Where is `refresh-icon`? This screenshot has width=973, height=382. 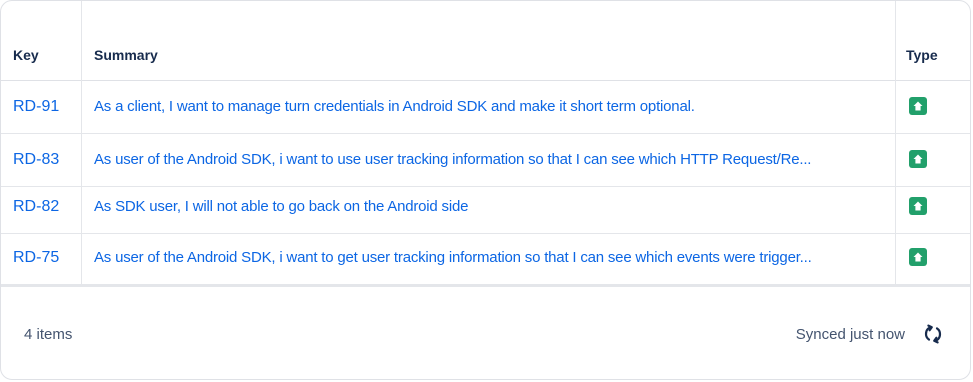 refresh-icon is located at coordinates (933, 334).